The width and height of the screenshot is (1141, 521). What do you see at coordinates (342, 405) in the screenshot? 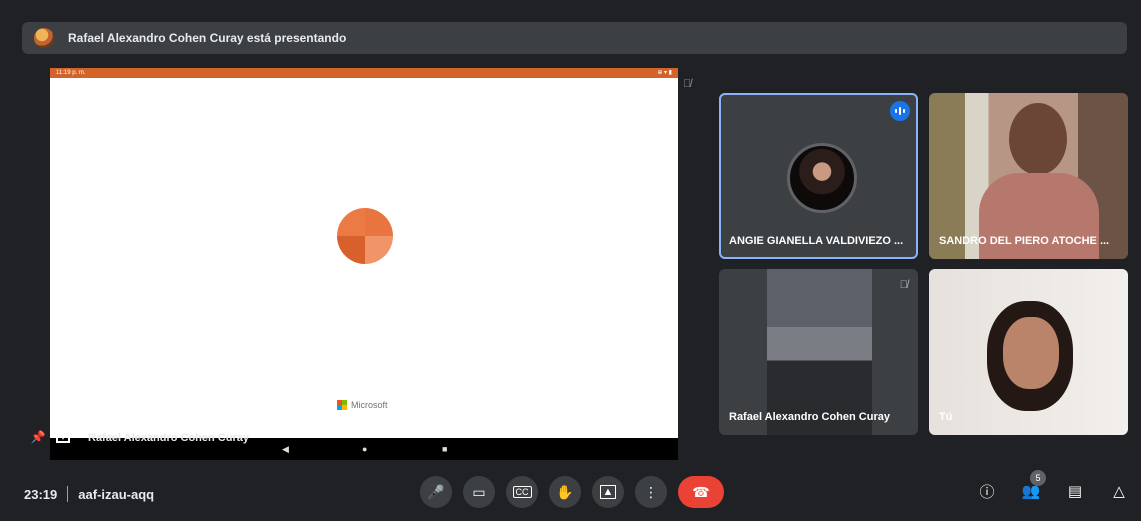
I see `microsoft-logo-icon` at bounding box center [342, 405].